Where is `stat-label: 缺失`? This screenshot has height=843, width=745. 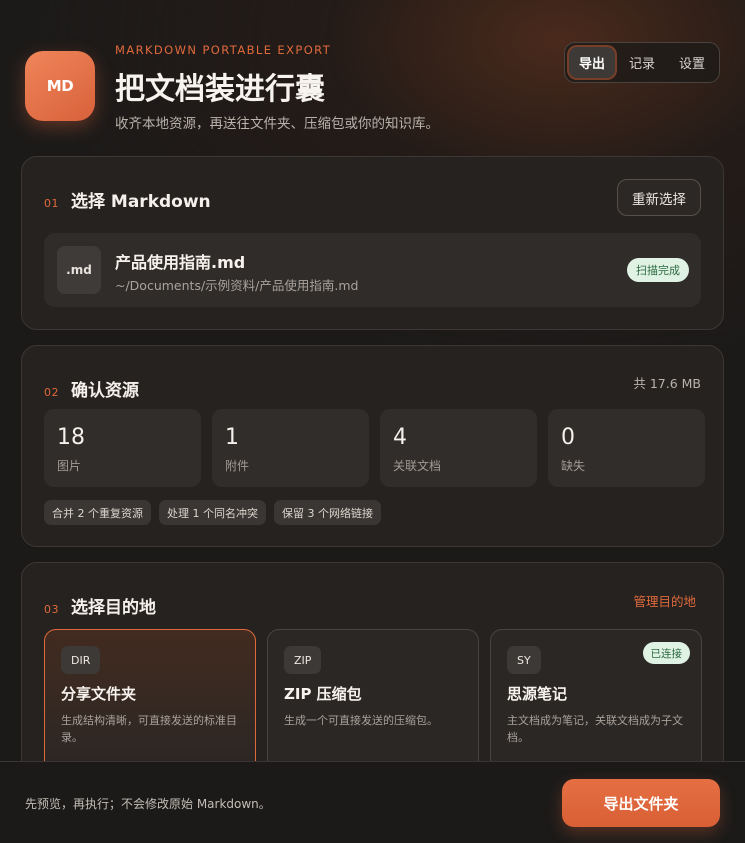 stat-label: 缺失 is located at coordinates (573, 466).